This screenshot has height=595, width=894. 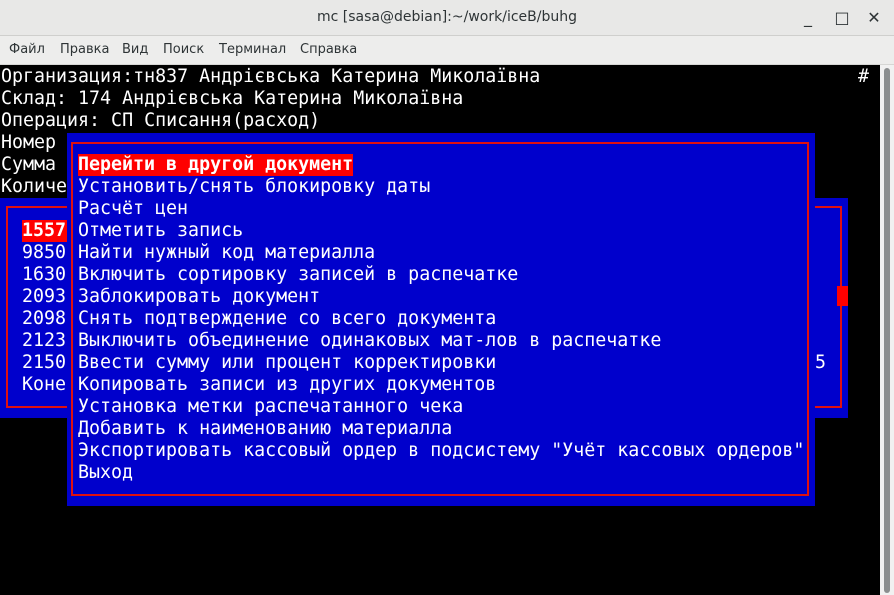 What do you see at coordinates (160, 231) in the screenshot?
I see `menu-item-mark-record: Отметить запись` at bounding box center [160, 231].